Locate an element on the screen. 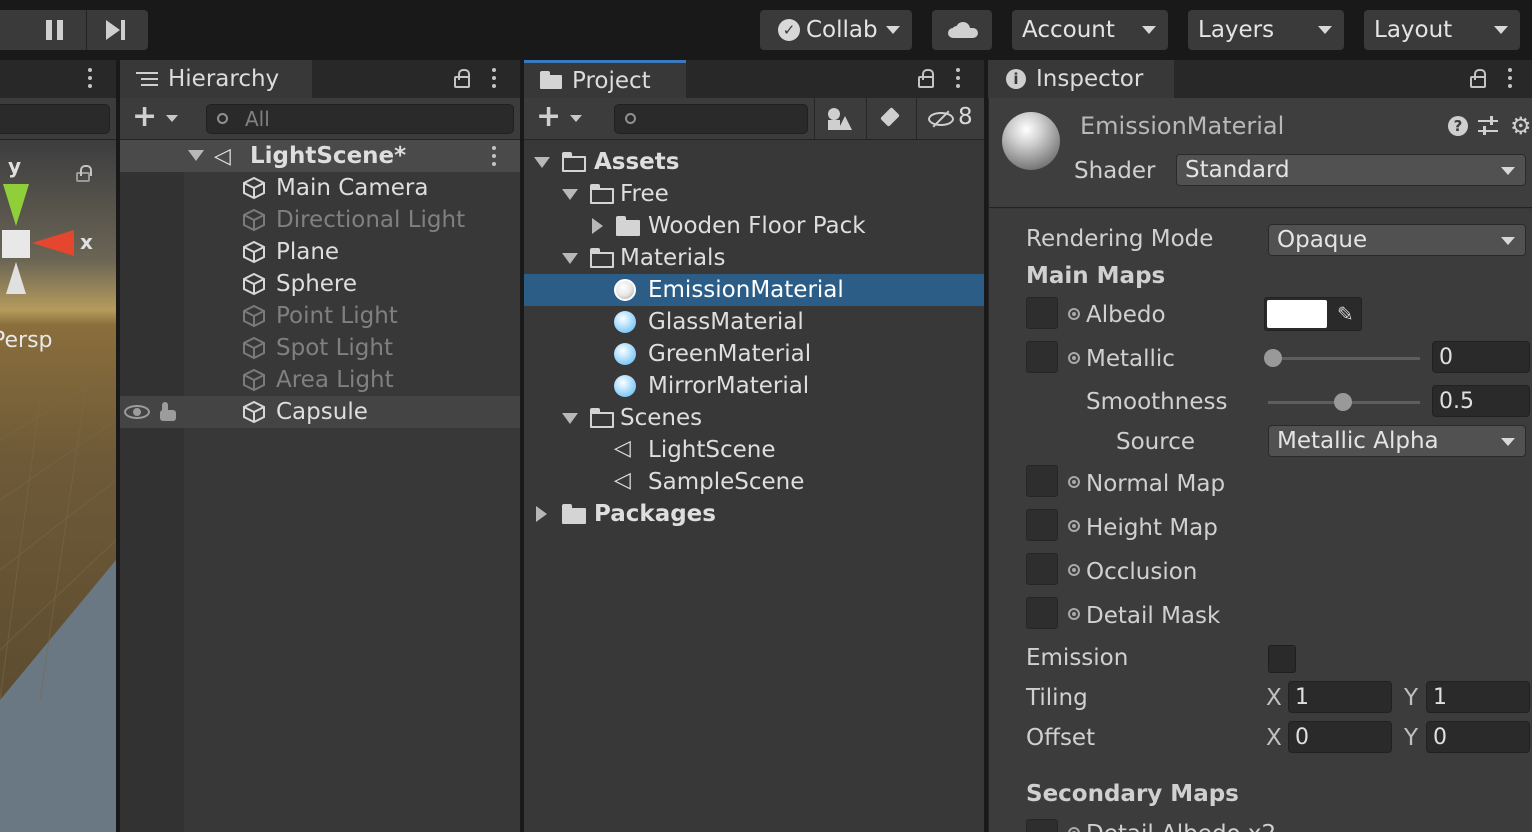 The width and height of the screenshot is (1532, 832). persp-label: Persp is located at coordinates (26, 340).